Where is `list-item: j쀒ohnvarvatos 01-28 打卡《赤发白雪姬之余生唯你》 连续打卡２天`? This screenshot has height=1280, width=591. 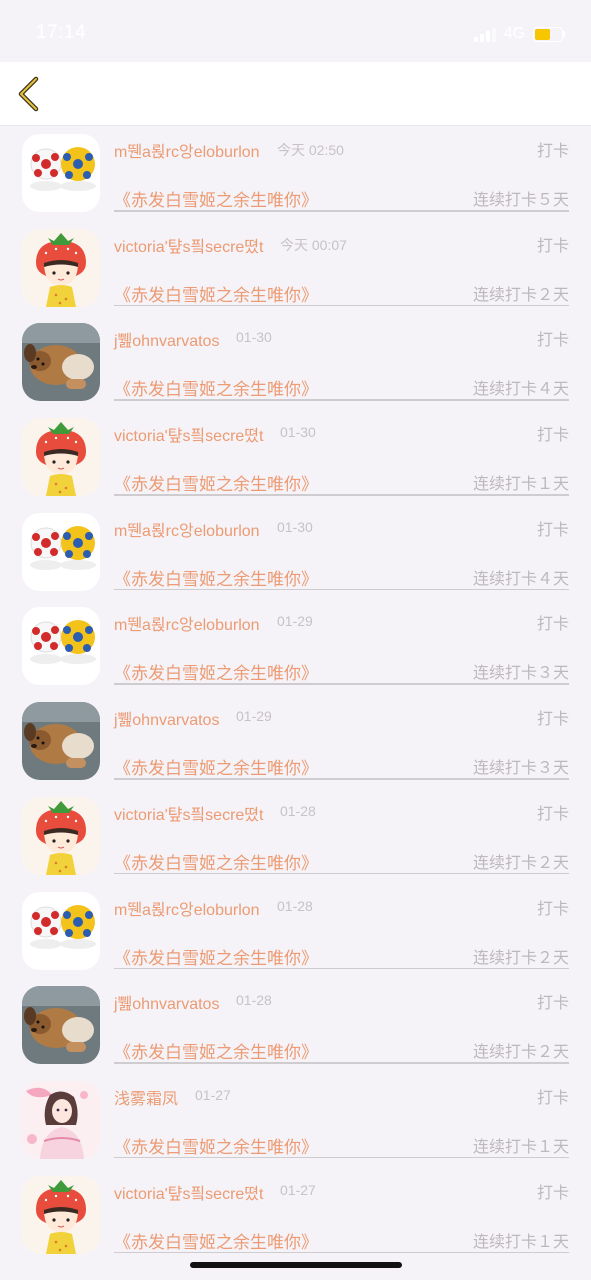 list-item: j쀒ohnvarvatos 01-28 打卡《赤发白雪姬之余生唯你》 连续打卡２天 is located at coordinates (295, 1025).